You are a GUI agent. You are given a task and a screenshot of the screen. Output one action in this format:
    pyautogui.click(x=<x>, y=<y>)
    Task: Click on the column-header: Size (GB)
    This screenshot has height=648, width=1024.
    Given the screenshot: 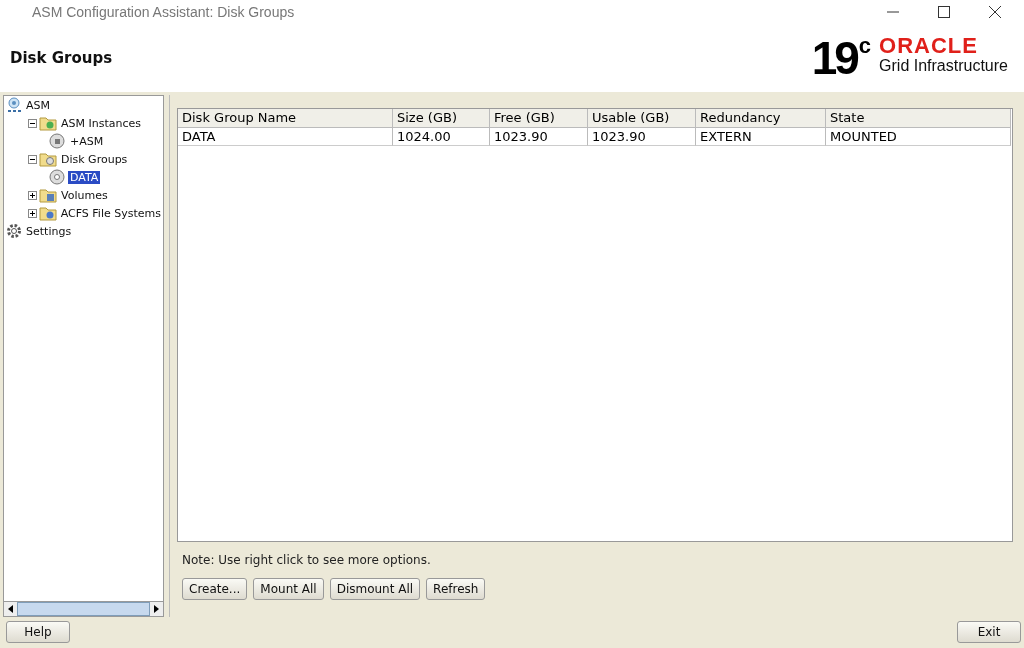 What is the action you would take?
    pyautogui.click(x=441, y=118)
    